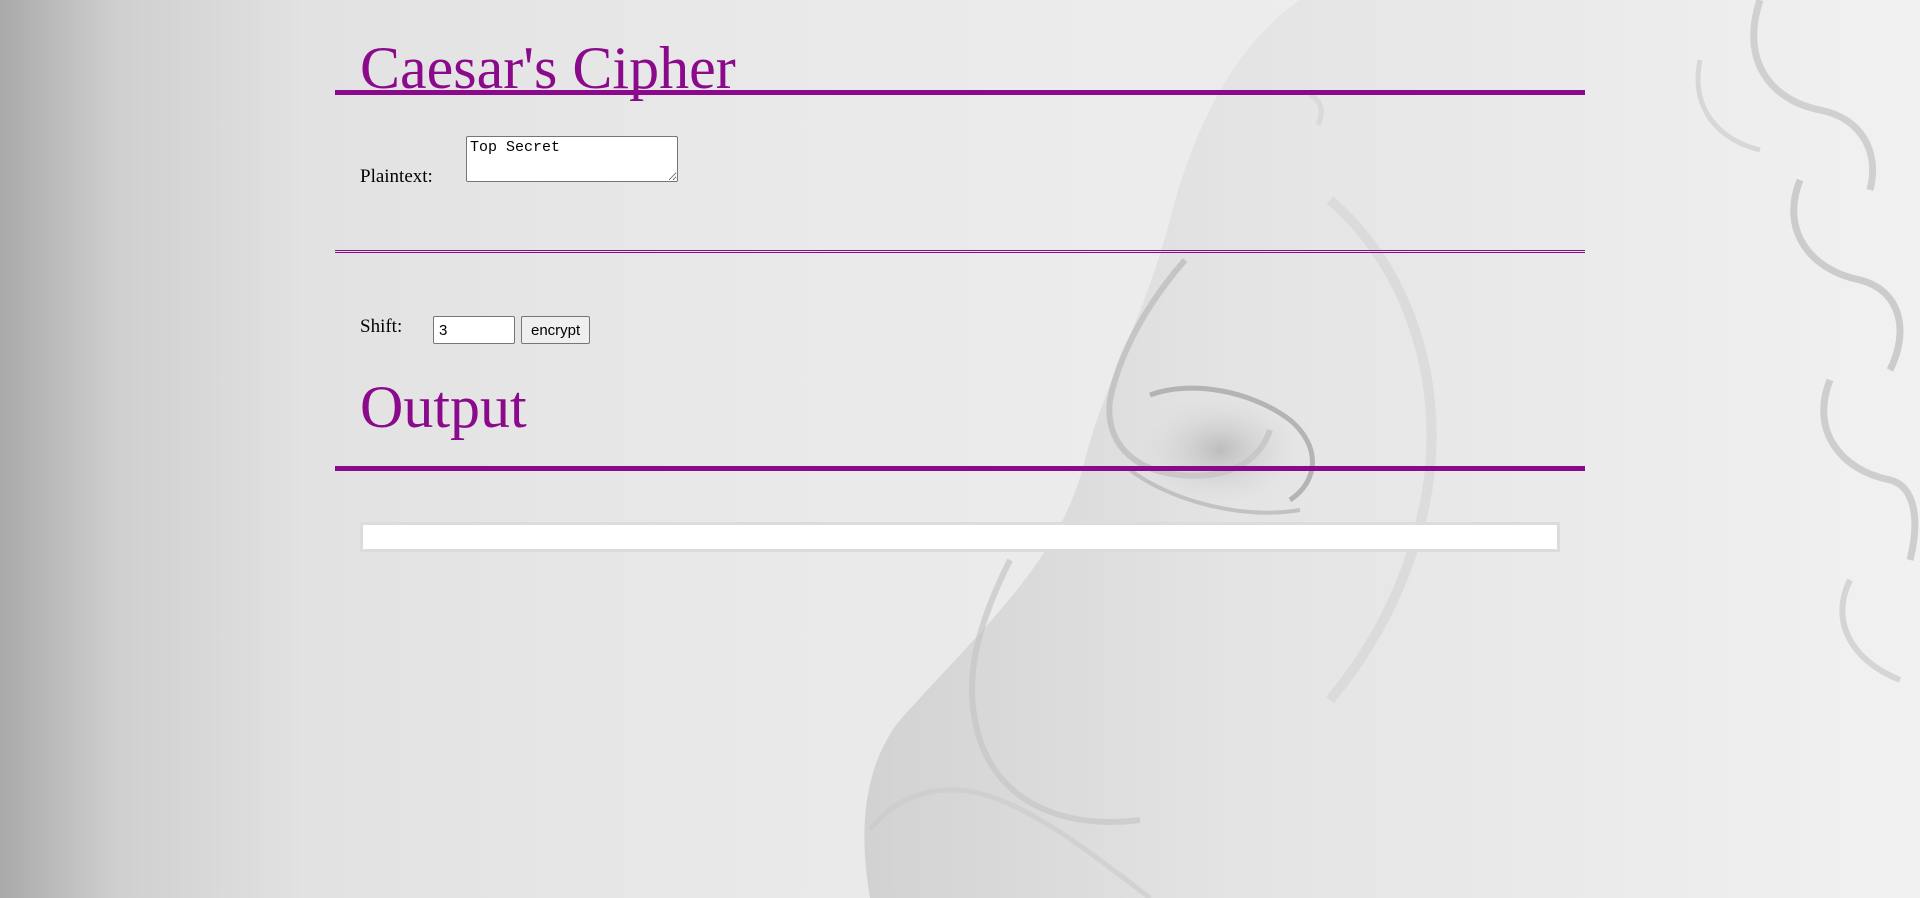  Describe the element at coordinates (381, 326) in the screenshot. I see `shift-label: Shift:` at that location.